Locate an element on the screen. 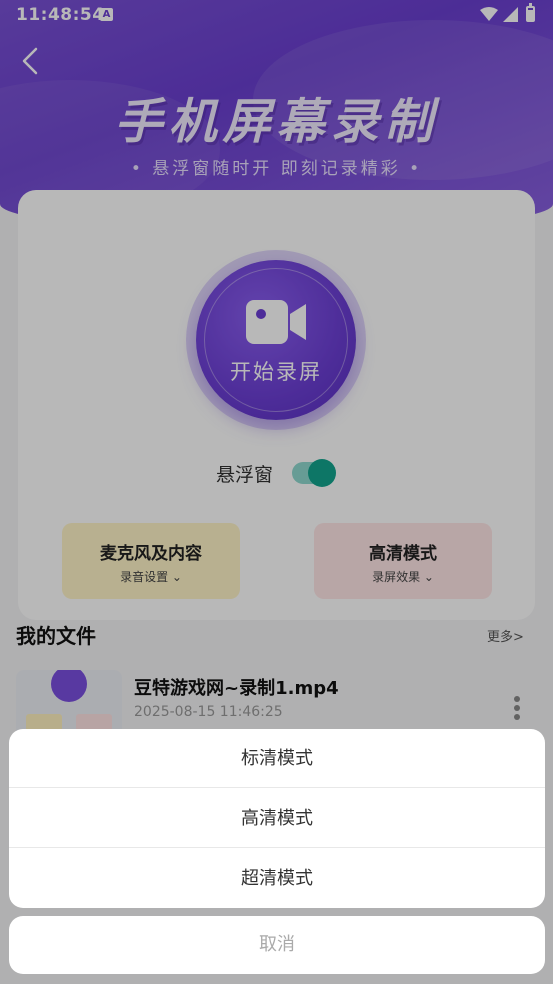 The height and width of the screenshot is (984, 553). cancel-button: 取消 is located at coordinates (277, 945).